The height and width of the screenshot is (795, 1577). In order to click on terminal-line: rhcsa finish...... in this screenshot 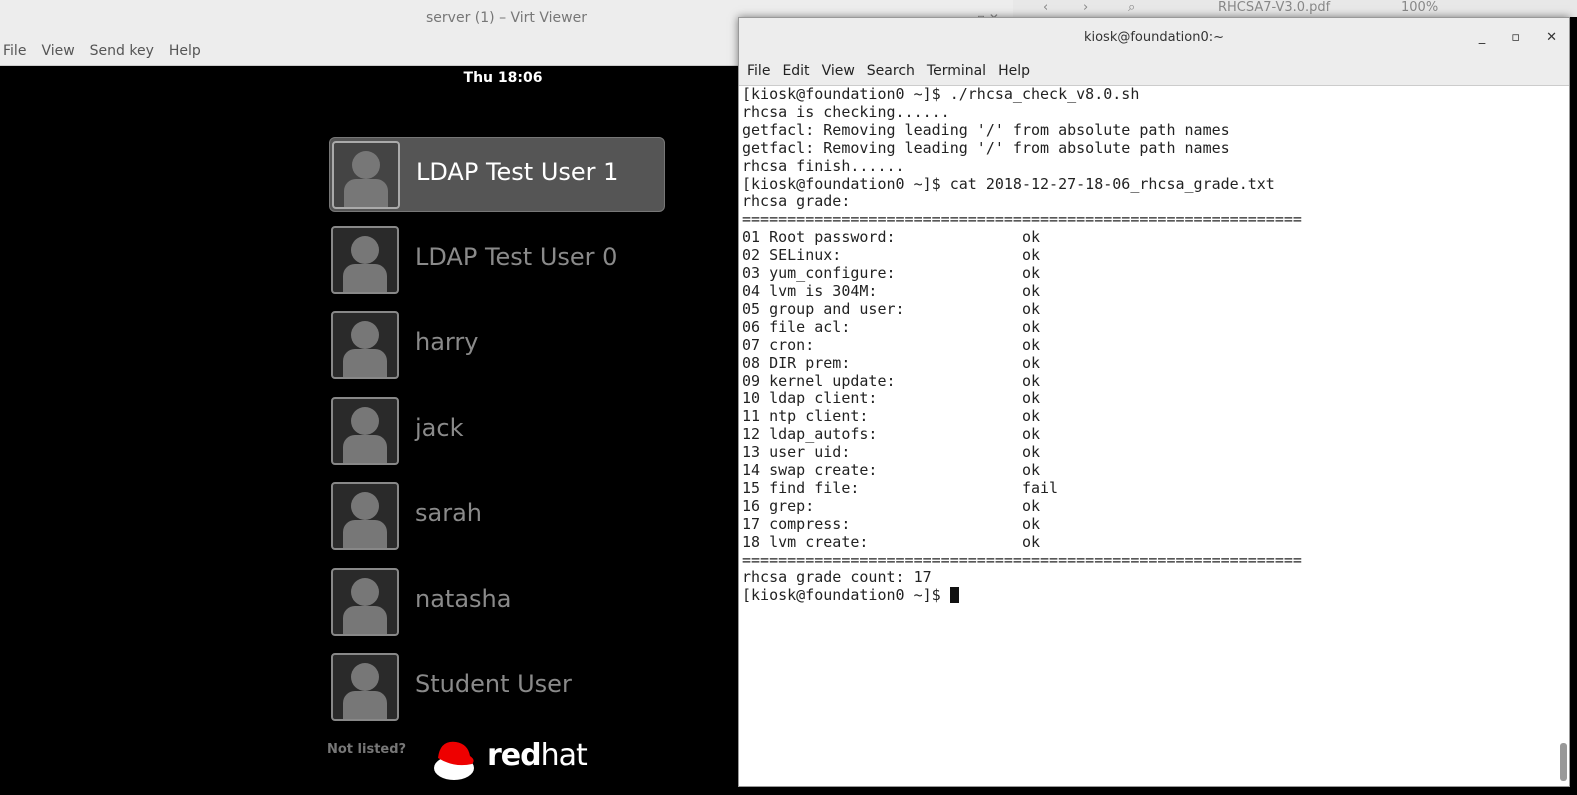, I will do `click(1147, 166)`.